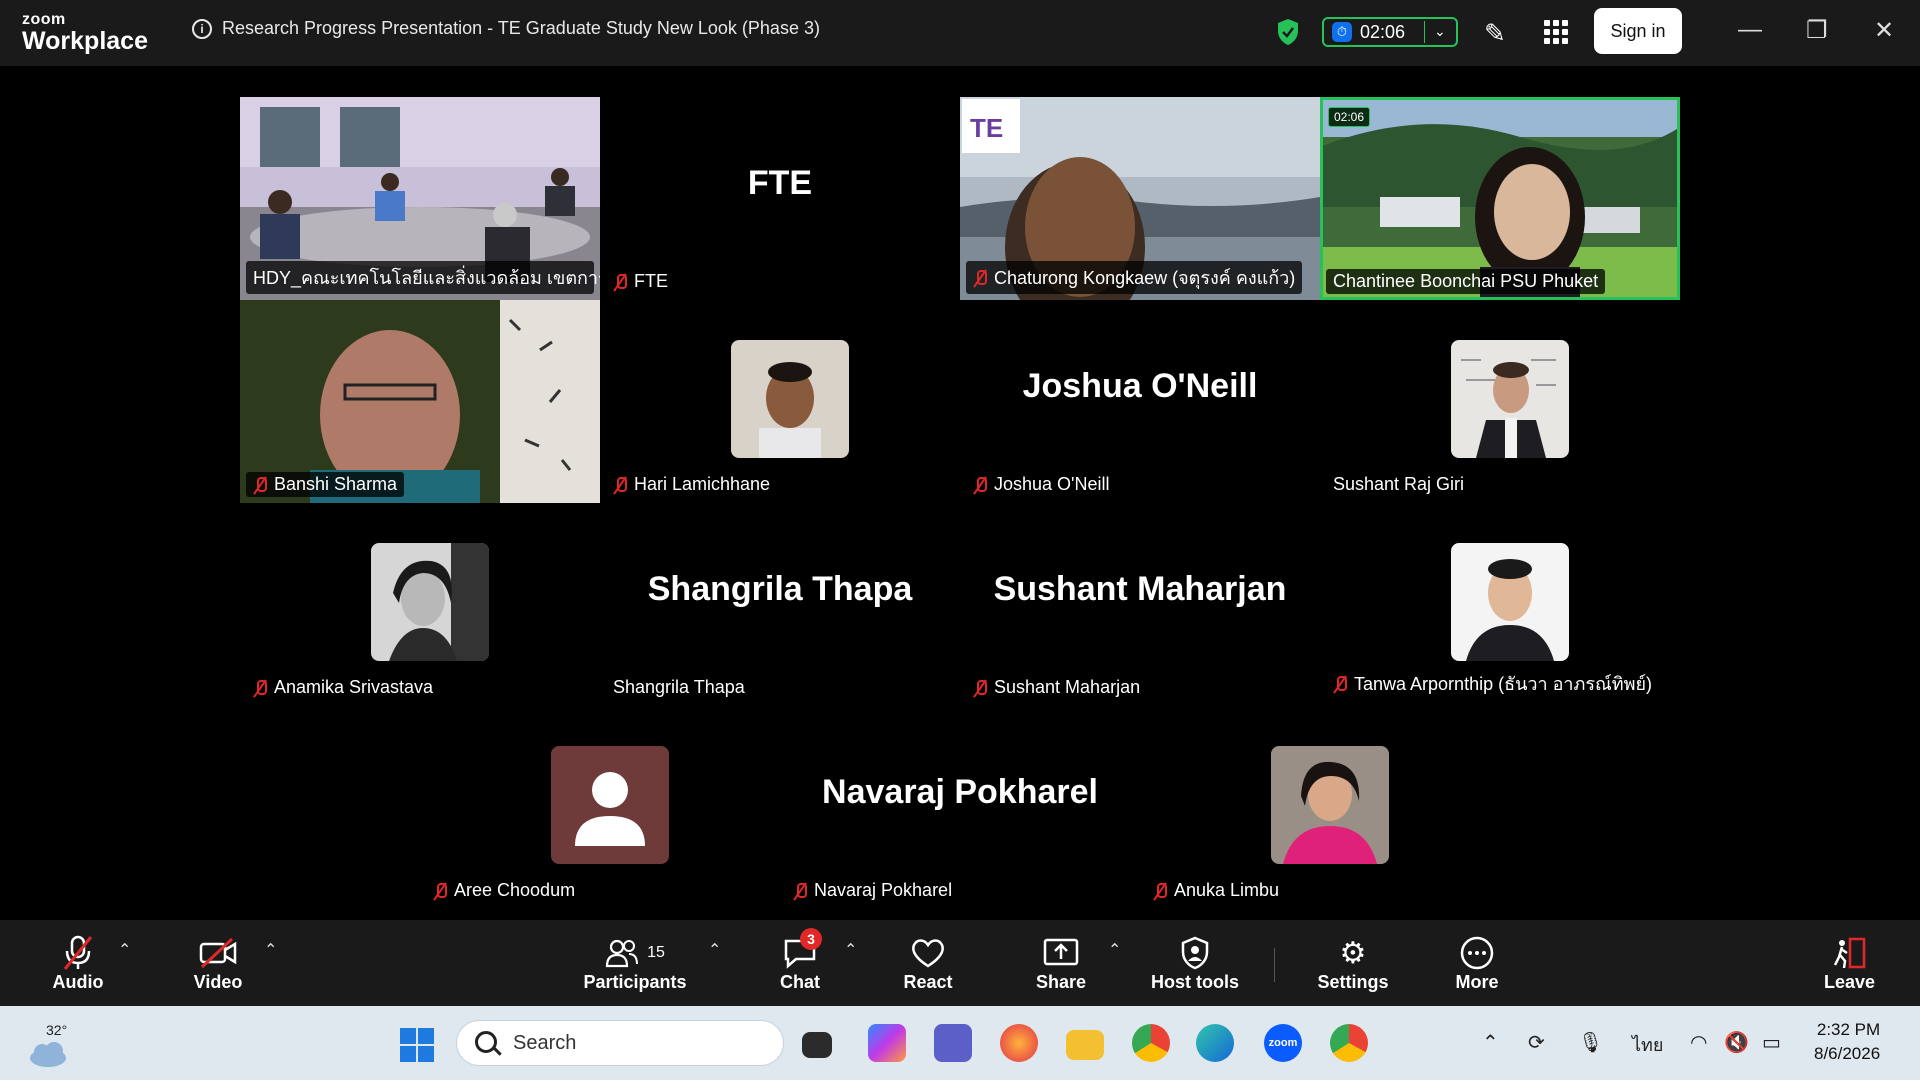 Image resolution: width=1920 pixels, height=1080 pixels. I want to click on participant-name-label: Anuka Limbu, so click(1216, 890).